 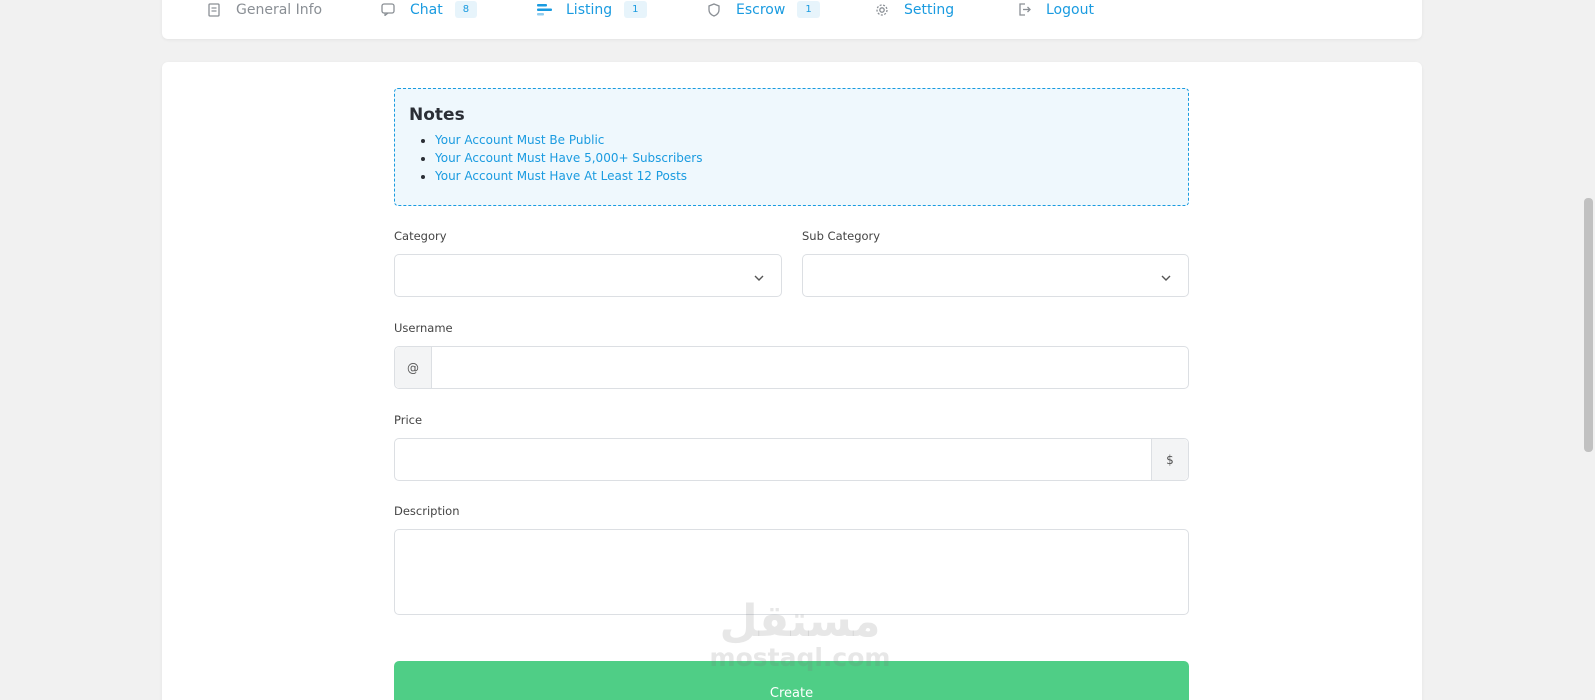 I want to click on dollar-suffix: $, so click(x=1169, y=459).